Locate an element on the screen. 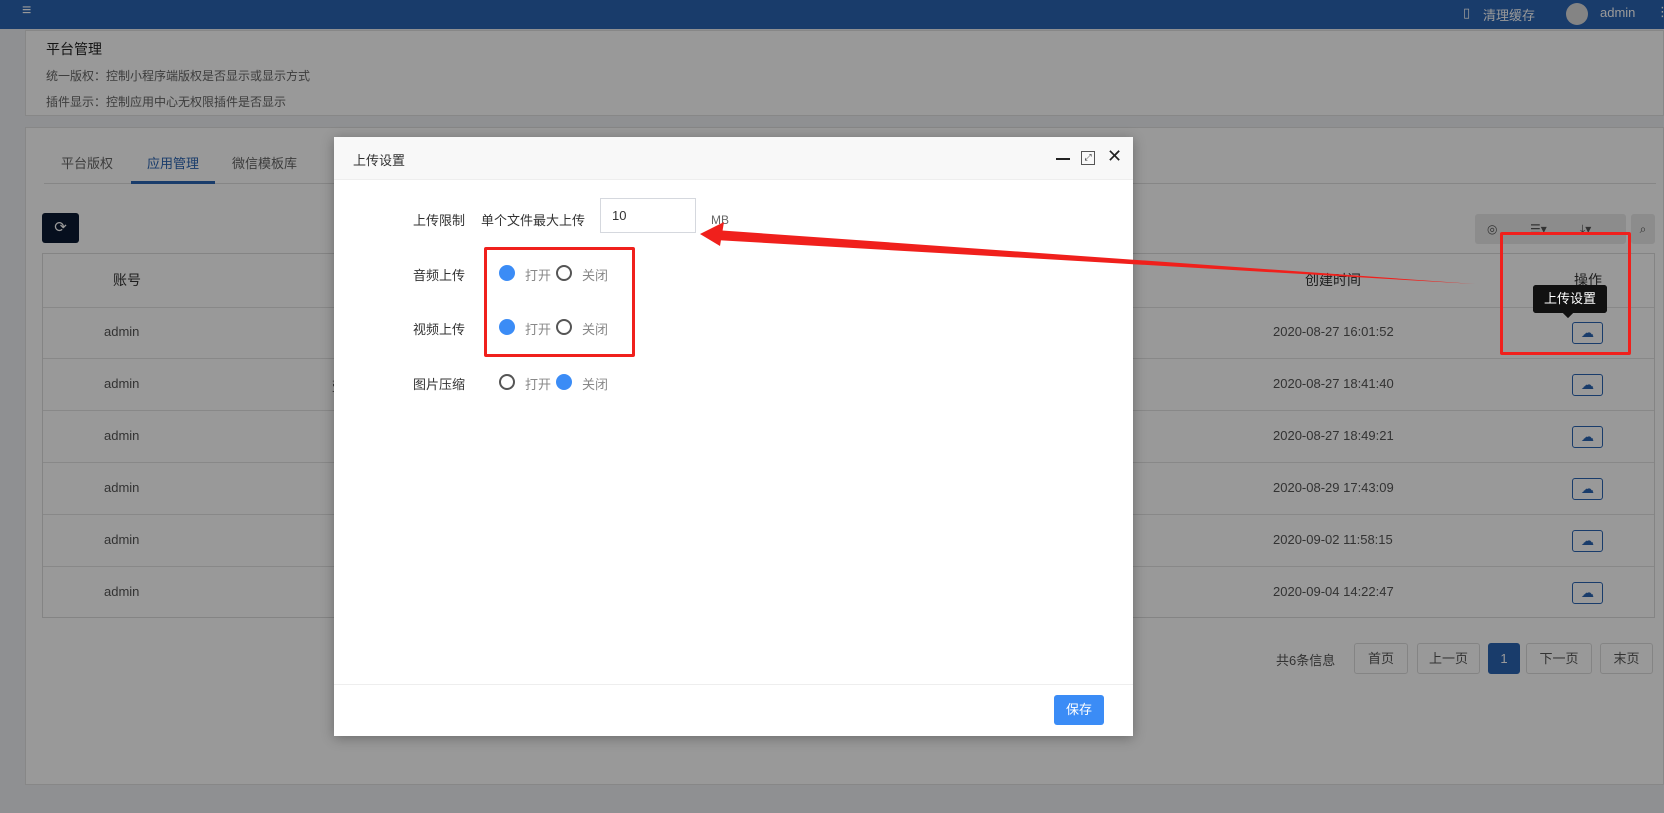 Image resolution: width=1664 pixels, height=813 pixels. annotation-arrow is located at coordinates (1087, 253).